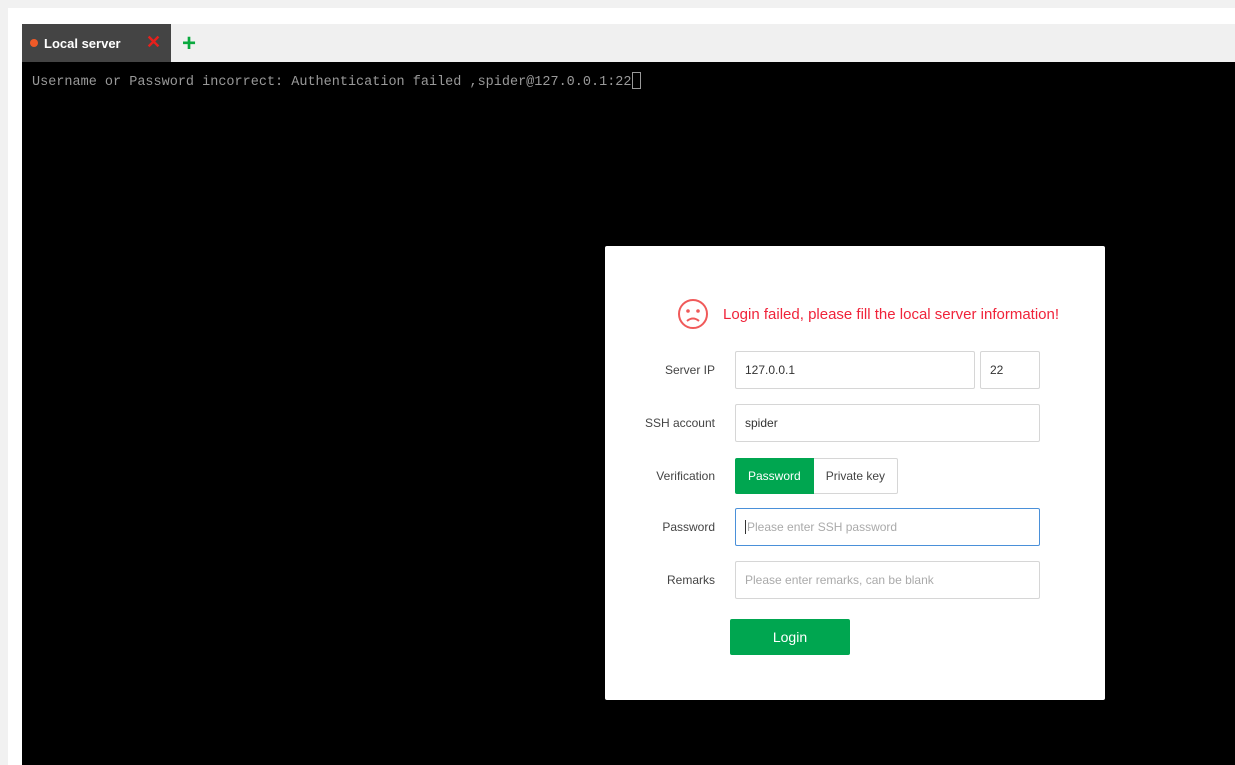  Describe the element at coordinates (628, 43) in the screenshot. I see `tab-bar: Local server ✕ +` at that location.